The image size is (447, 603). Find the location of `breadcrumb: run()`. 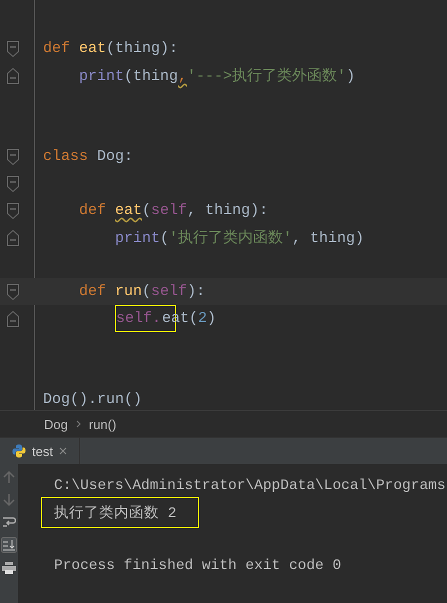

breadcrumb: run() is located at coordinates (102, 424).